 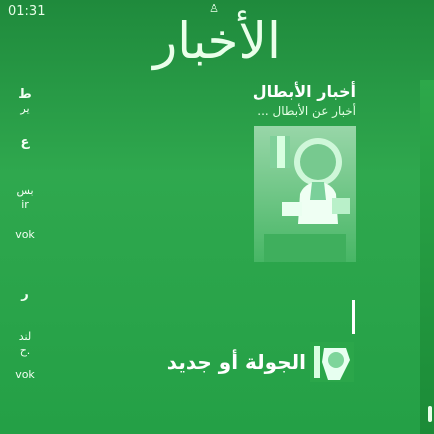 I want to click on app-title: الأخبار, so click(x=217, y=41).